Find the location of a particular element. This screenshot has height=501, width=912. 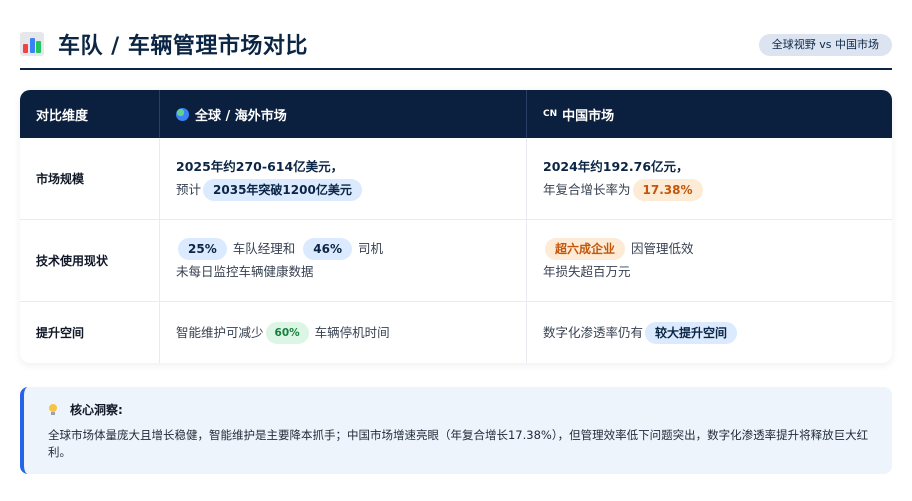

title-group: 车队 / 车辆管理市场对比 is located at coordinates (164, 44).